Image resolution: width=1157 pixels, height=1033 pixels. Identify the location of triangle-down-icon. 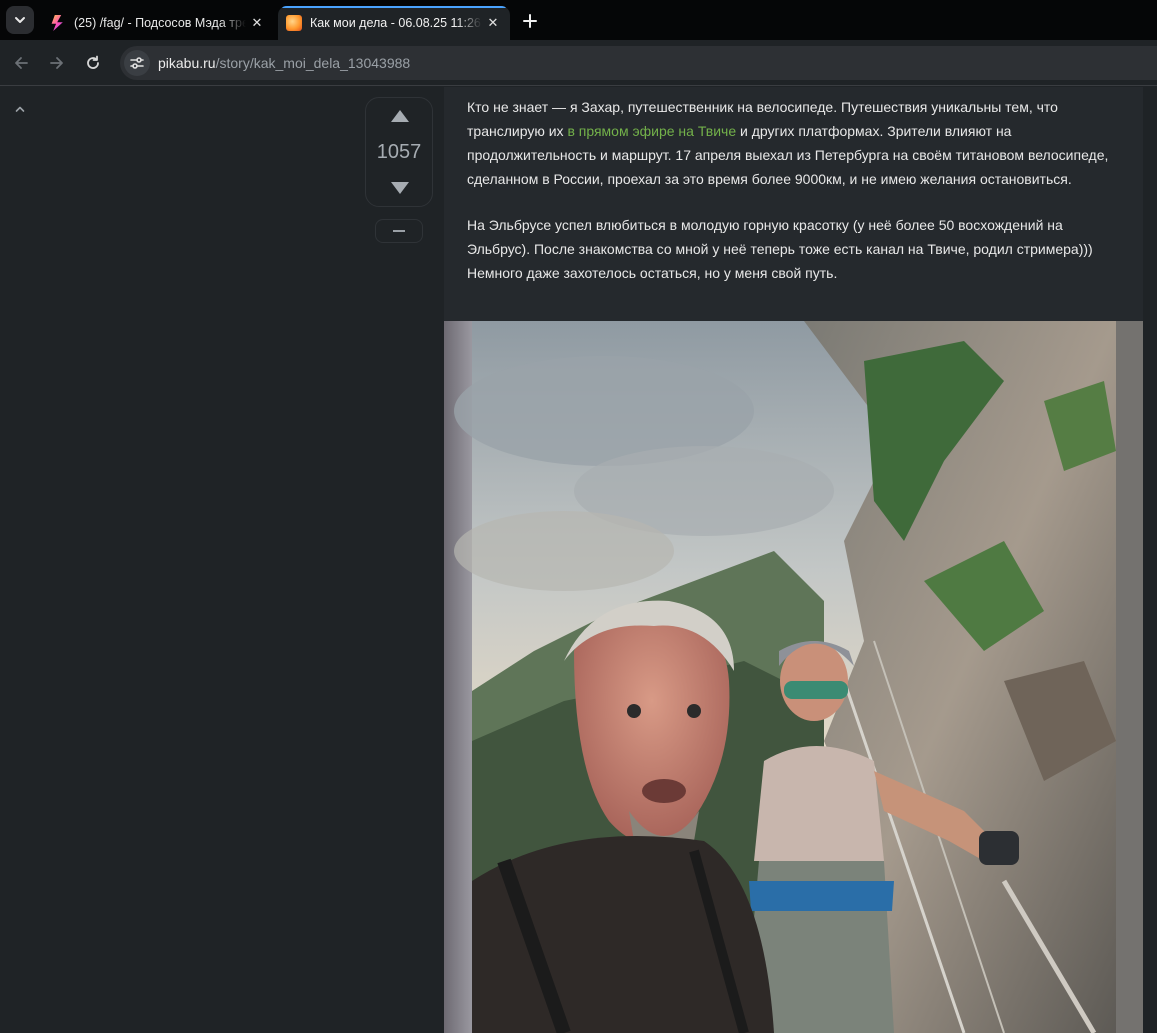
(400, 188).